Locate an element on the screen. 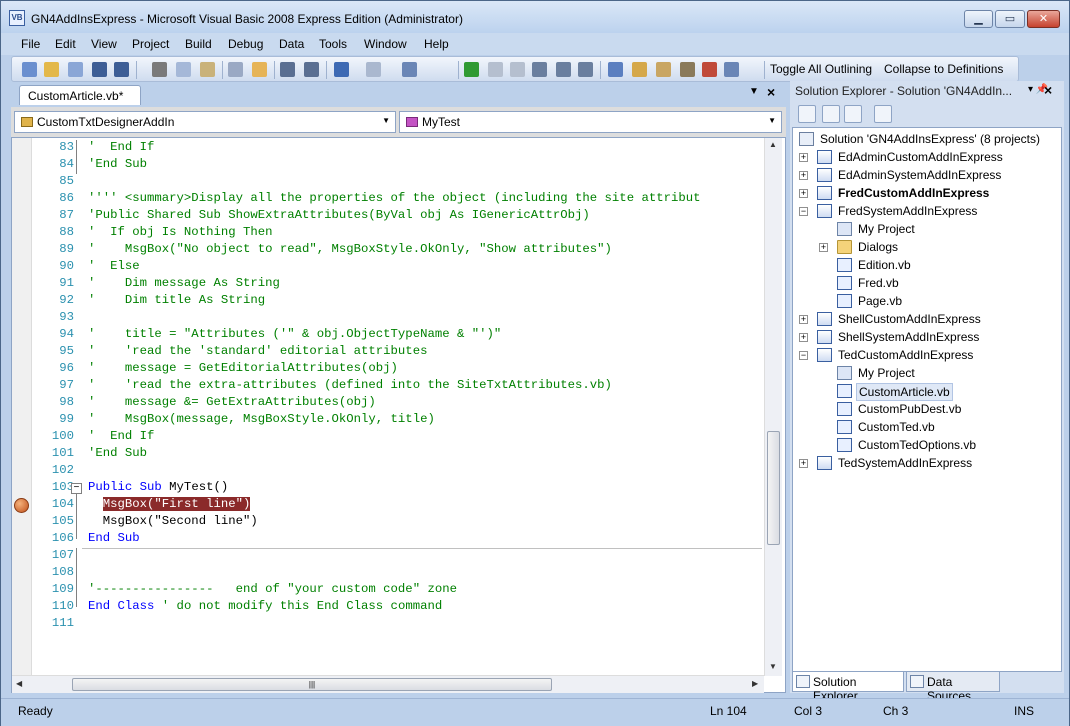 The image size is (1070, 726). solution-tree-item: Solution 'GN4AddInsExpress' (8 projects) is located at coordinates (930, 140).